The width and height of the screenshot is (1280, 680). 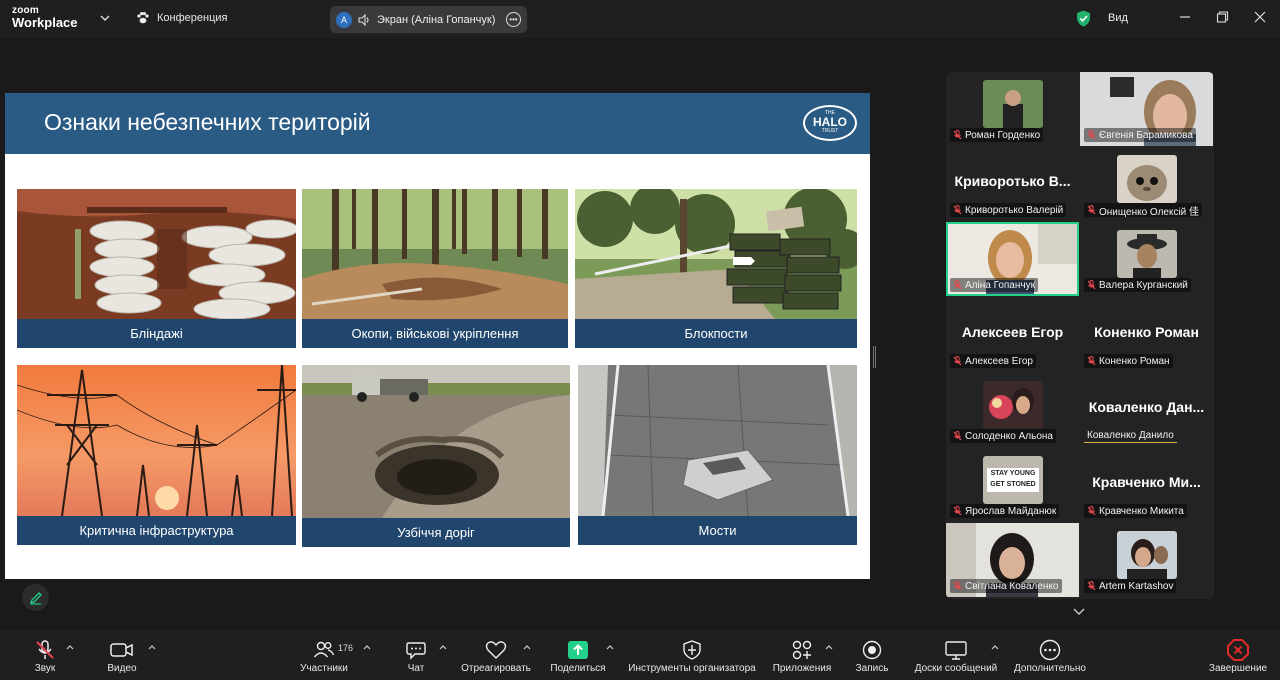 What do you see at coordinates (152, 647) in the screenshot?
I see `video-options-caret-icon` at bounding box center [152, 647].